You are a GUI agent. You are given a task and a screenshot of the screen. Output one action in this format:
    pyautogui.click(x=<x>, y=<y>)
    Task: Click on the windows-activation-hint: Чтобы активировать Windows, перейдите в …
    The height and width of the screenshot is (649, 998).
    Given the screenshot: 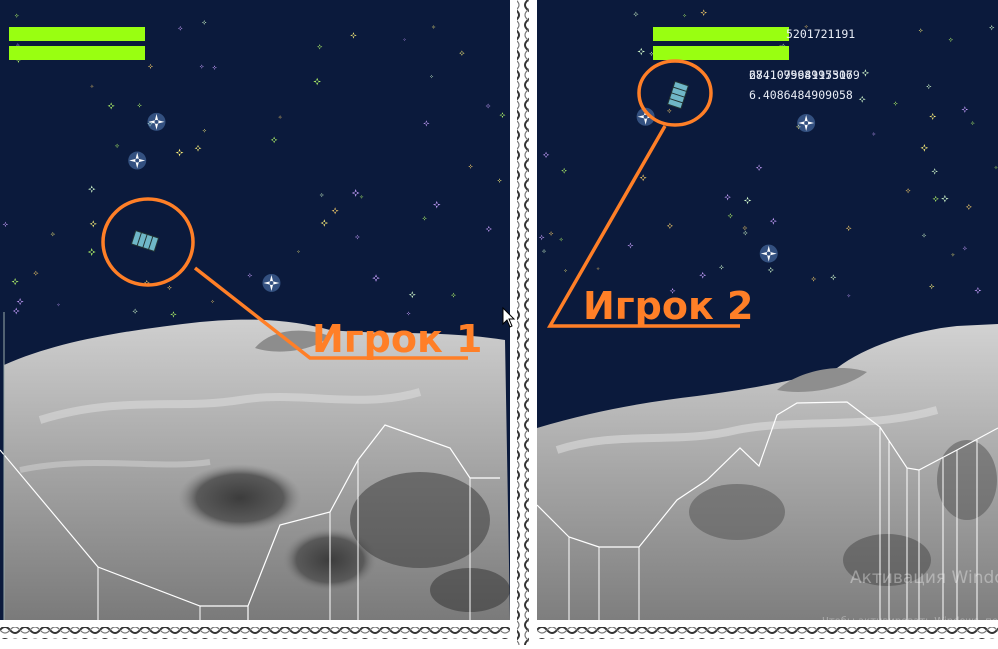 What is the action you would take?
    pyautogui.click(x=910, y=621)
    